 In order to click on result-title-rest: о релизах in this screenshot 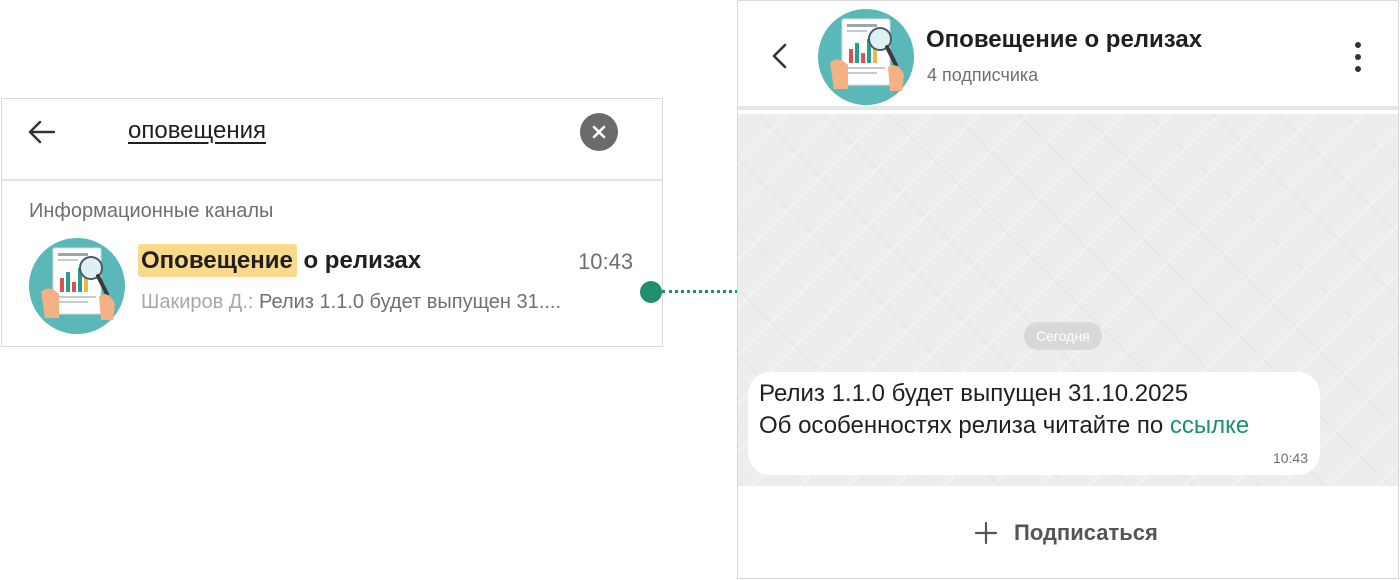, I will do `click(359, 260)`.